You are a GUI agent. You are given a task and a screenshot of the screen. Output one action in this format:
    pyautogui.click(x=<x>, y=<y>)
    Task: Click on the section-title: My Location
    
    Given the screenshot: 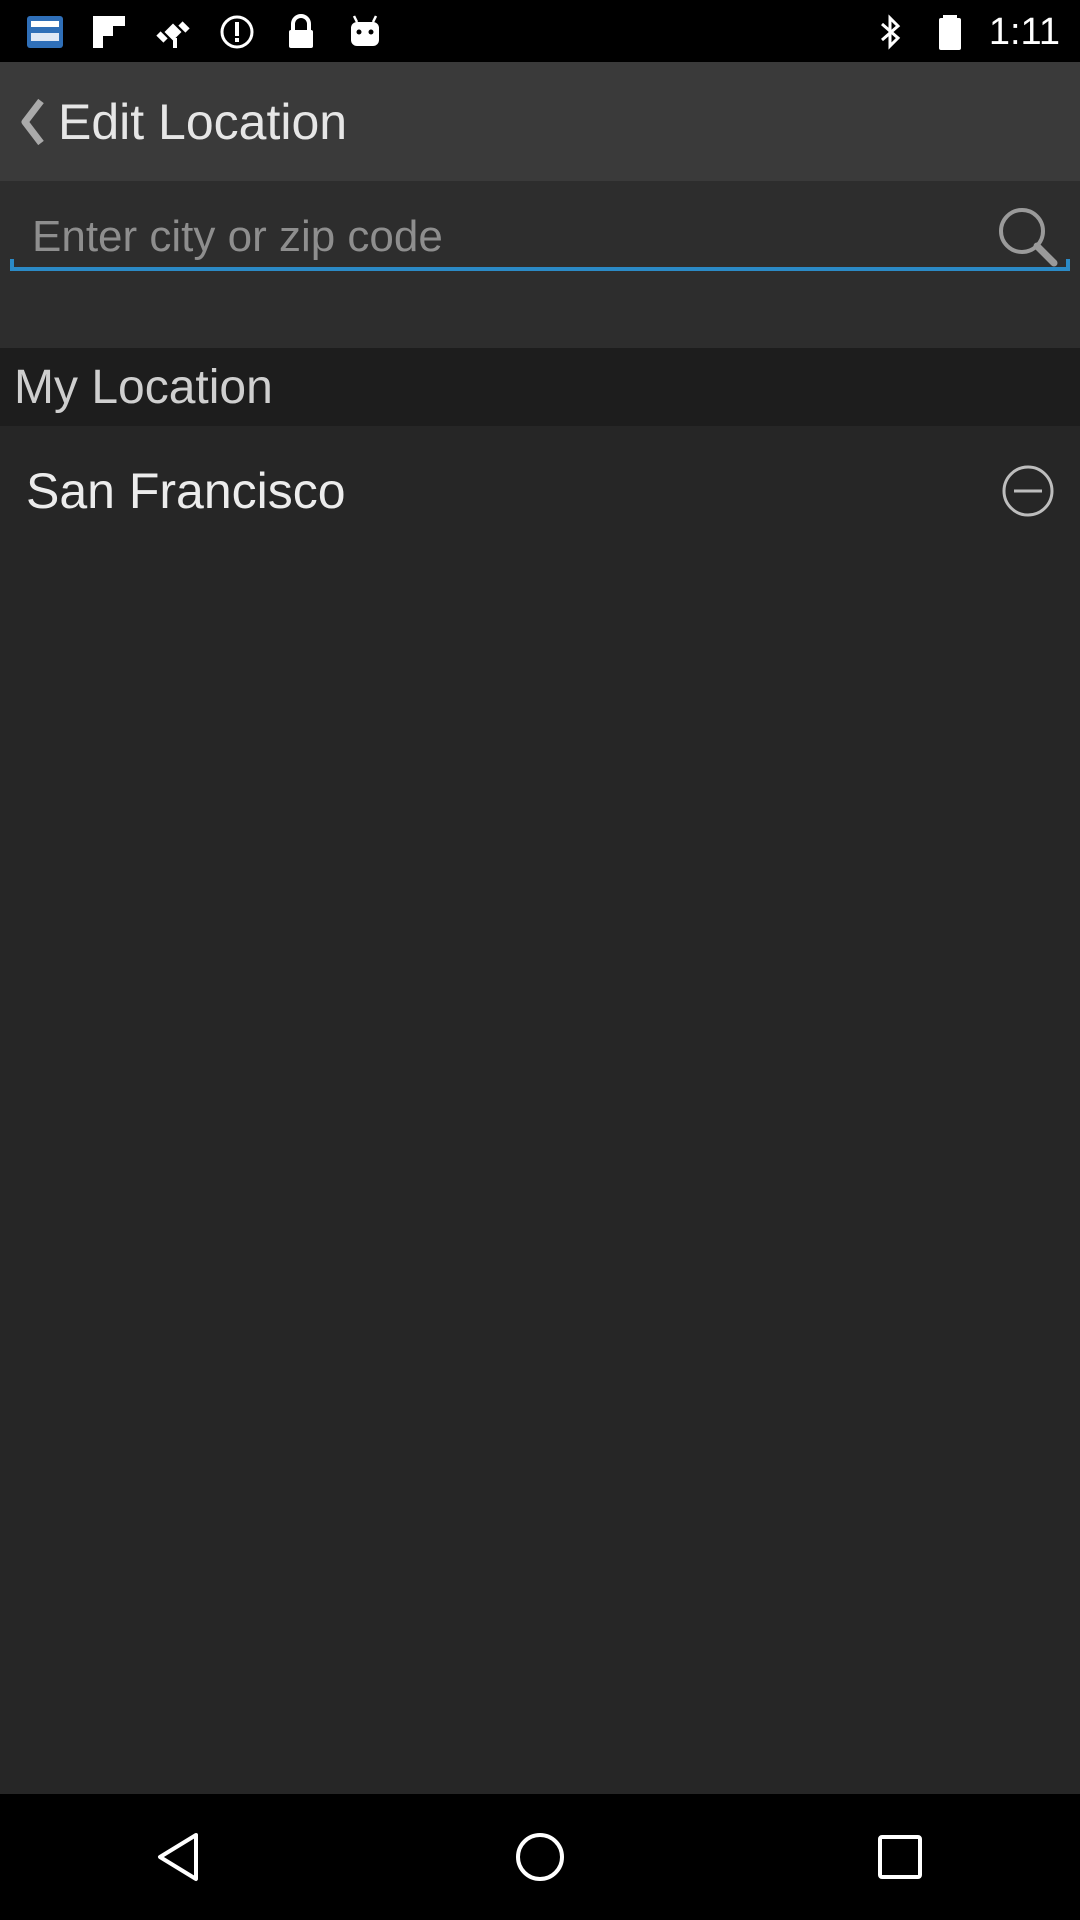 What is the action you would take?
    pyautogui.click(x=143, y=387)
    